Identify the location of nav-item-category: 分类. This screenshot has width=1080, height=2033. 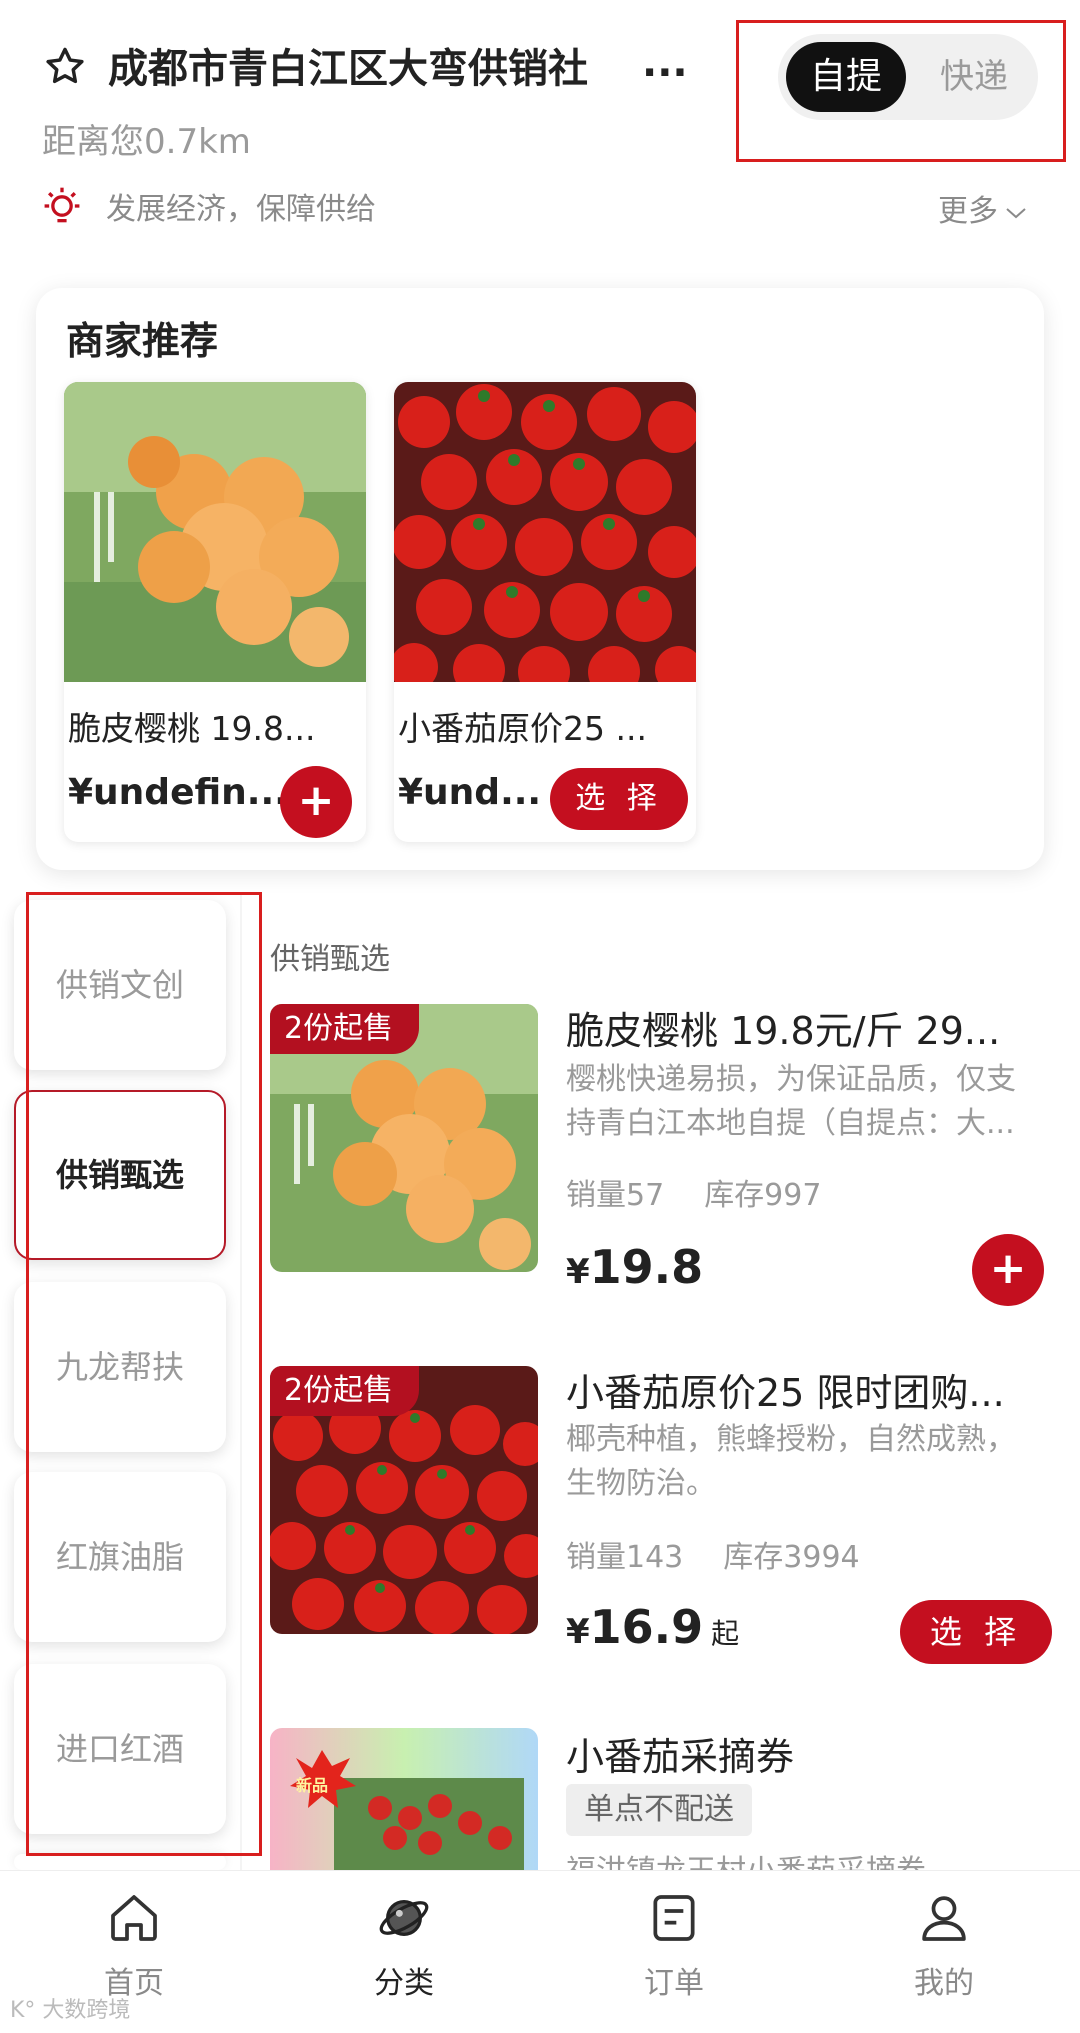
(404, 1946).